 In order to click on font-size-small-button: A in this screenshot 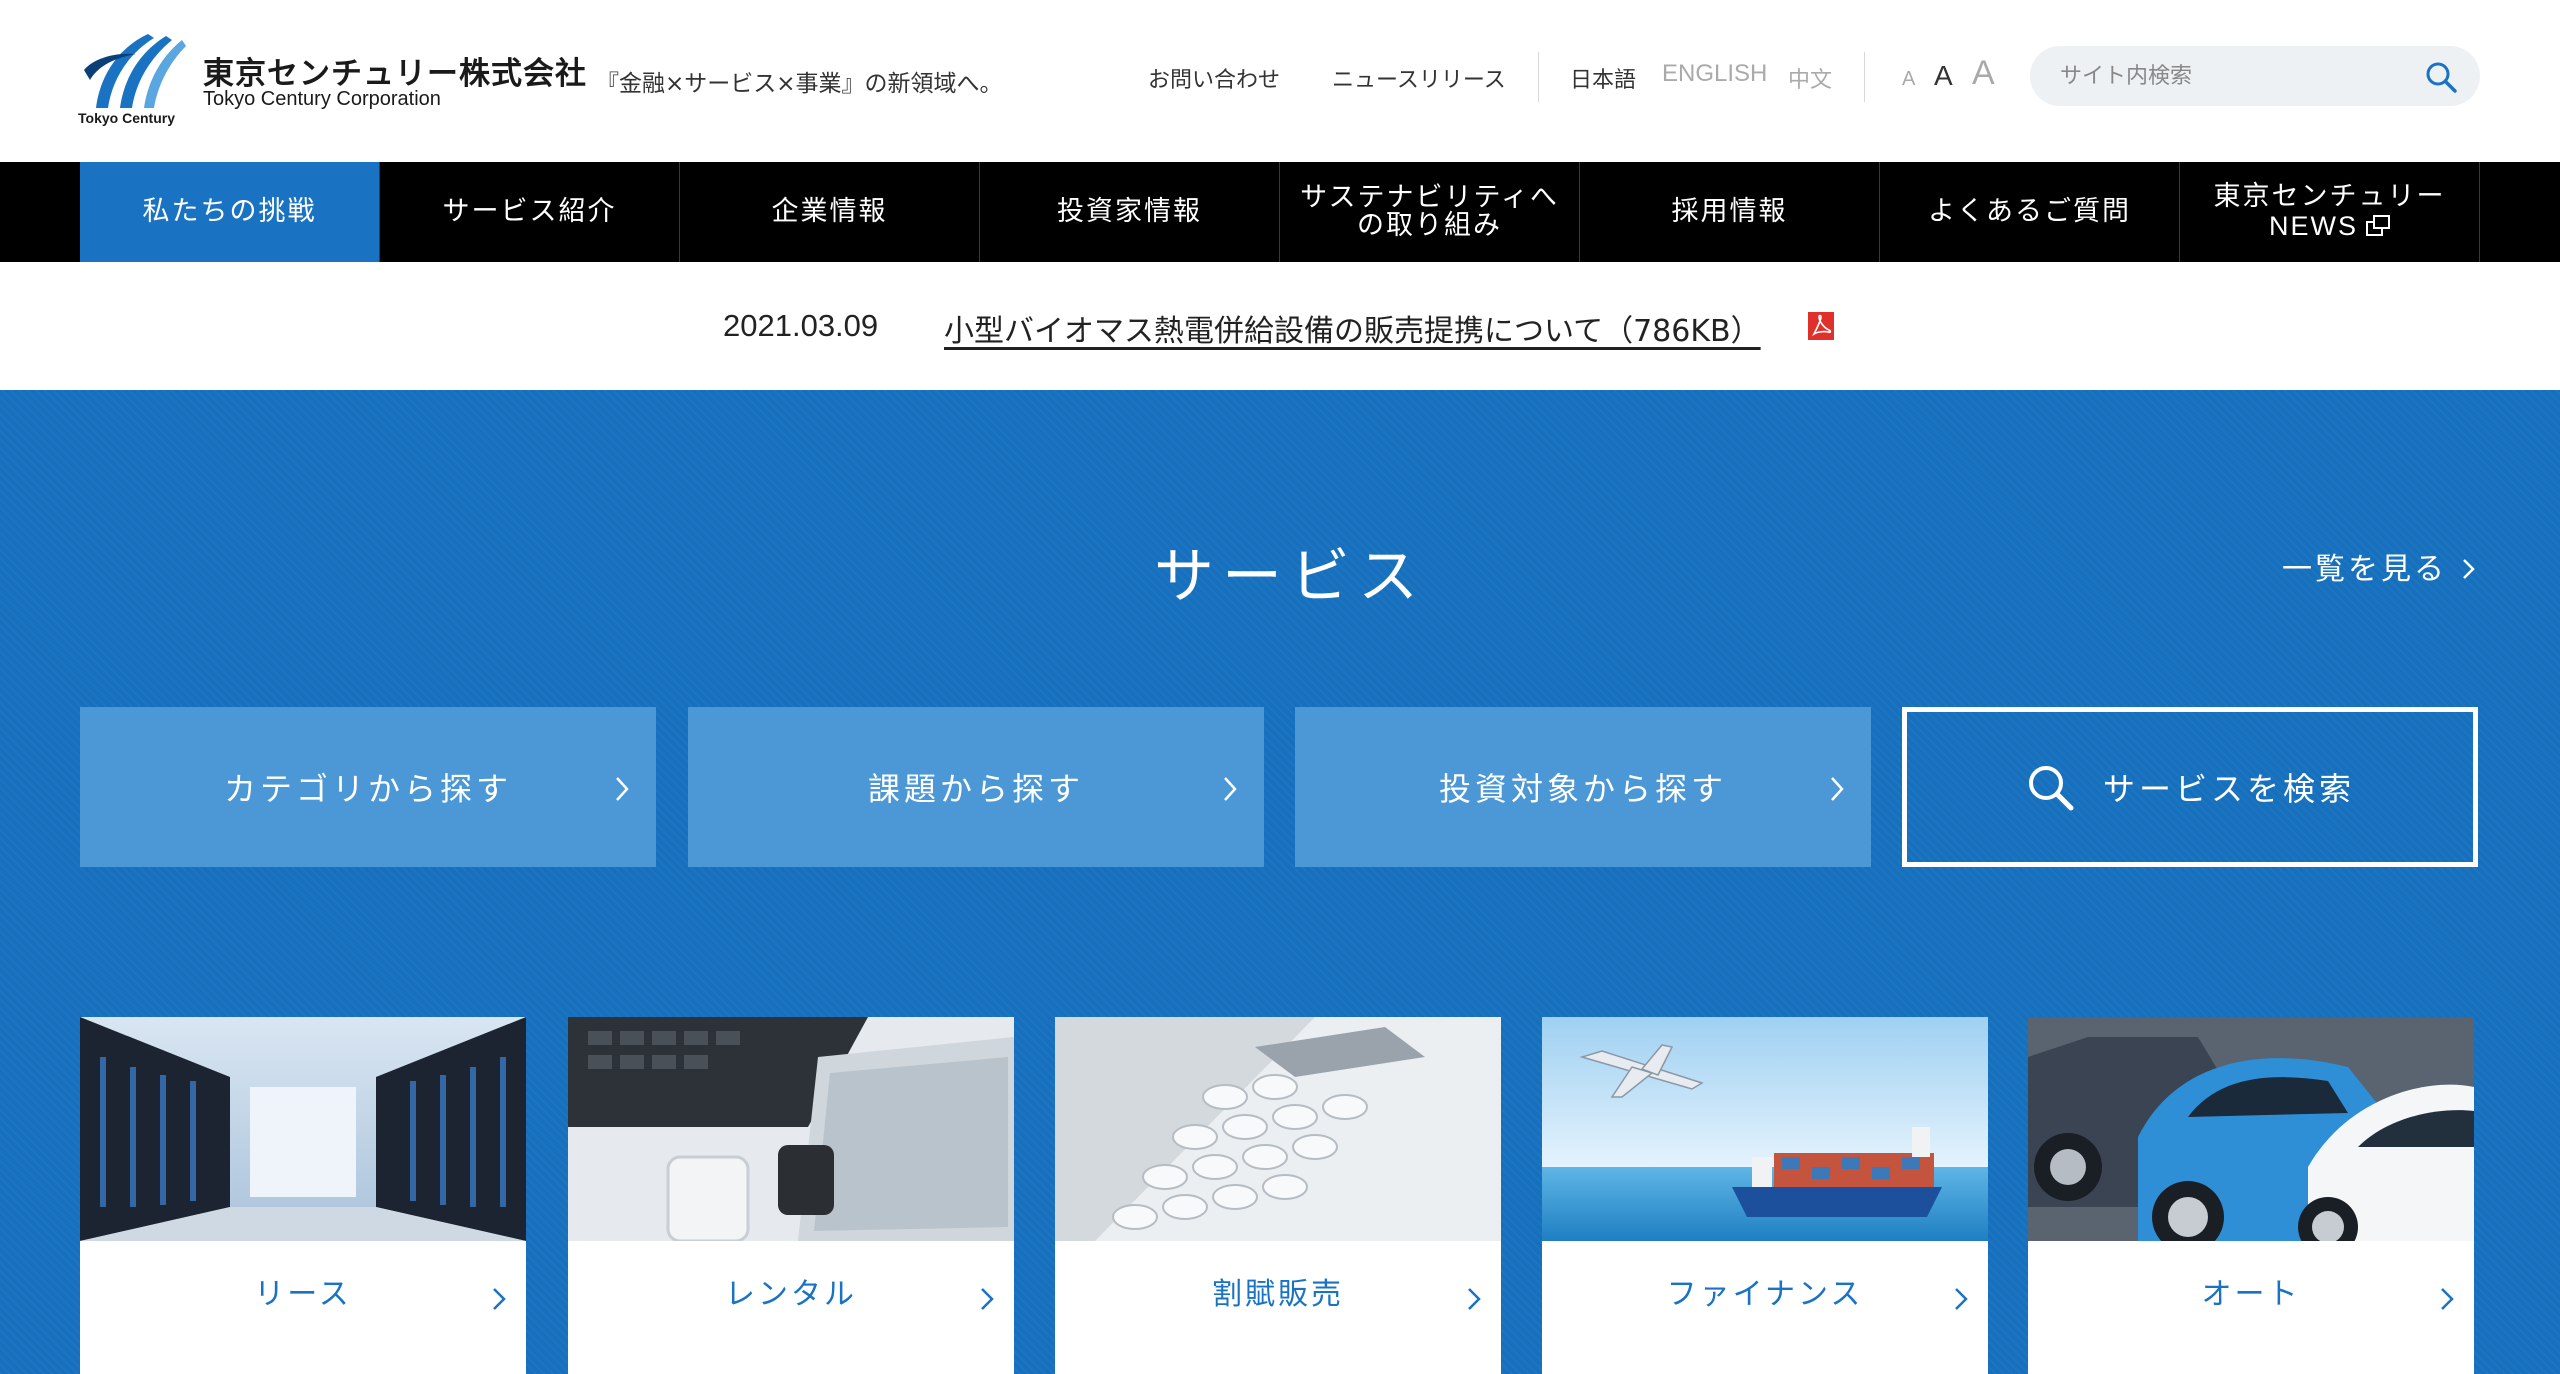, I will do `click(1908, 79)`.